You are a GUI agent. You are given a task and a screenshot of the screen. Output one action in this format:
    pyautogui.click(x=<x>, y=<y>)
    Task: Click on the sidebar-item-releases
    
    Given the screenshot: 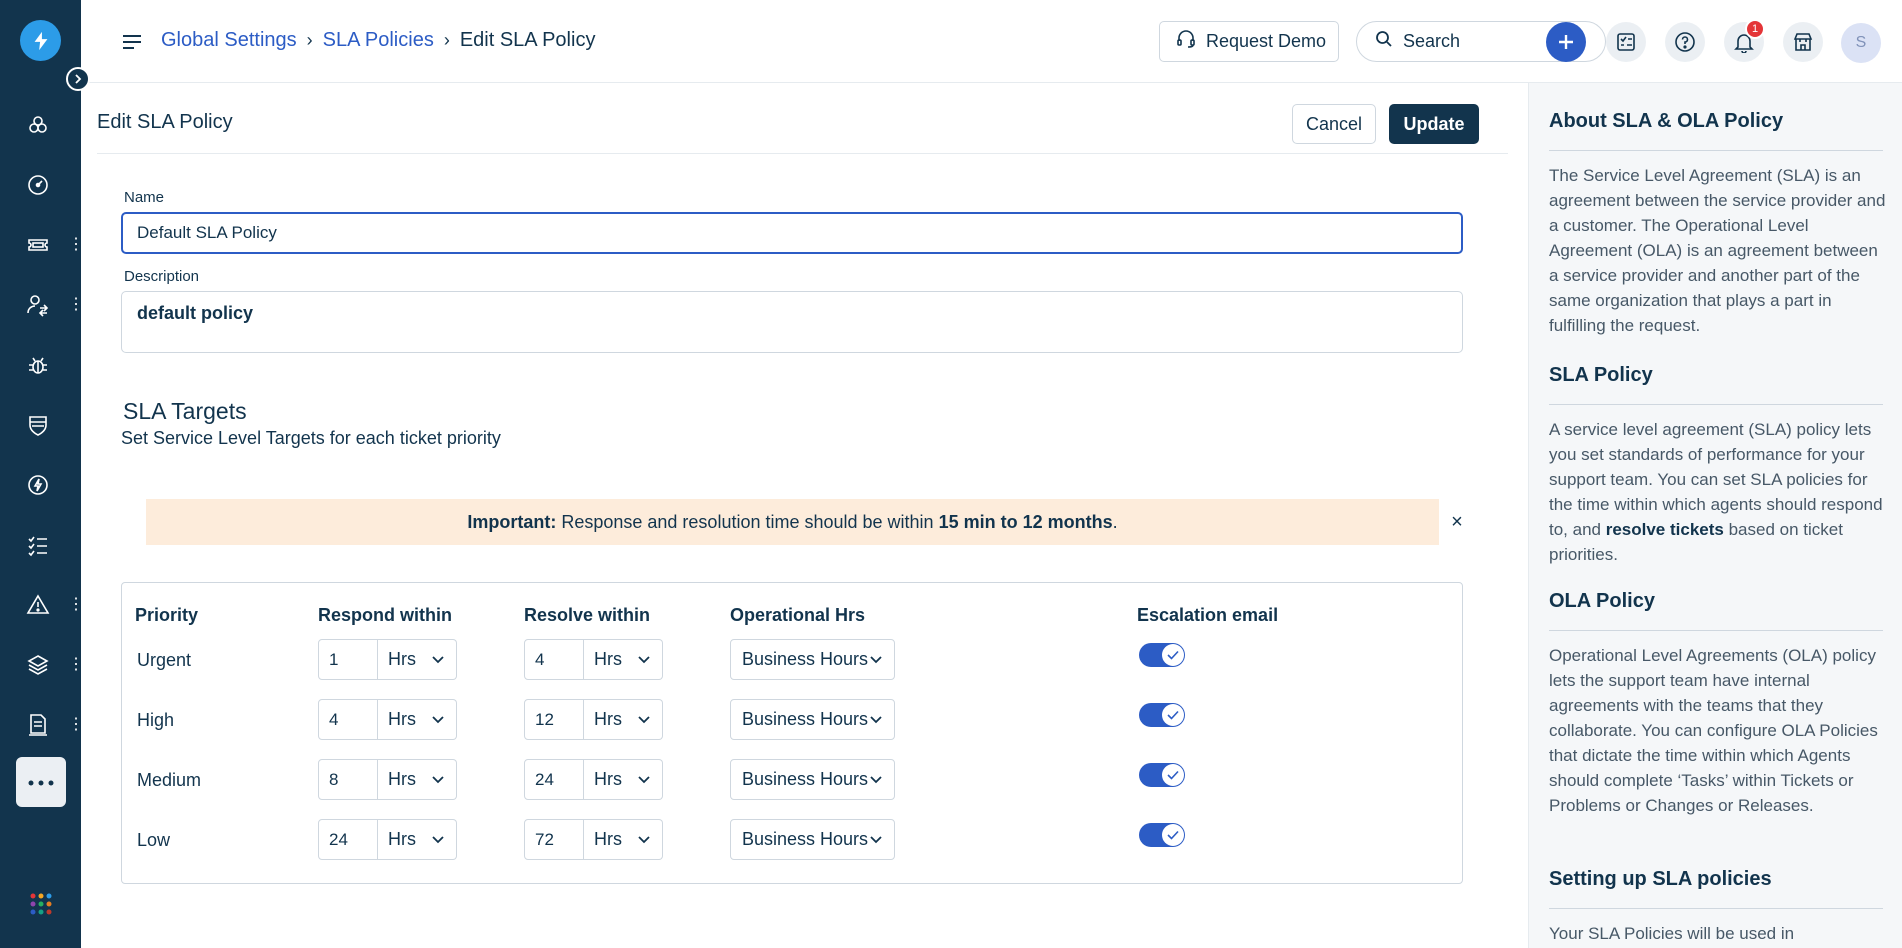 What is the action you would take?
    pyautogui.click(x=40, y=485)
    